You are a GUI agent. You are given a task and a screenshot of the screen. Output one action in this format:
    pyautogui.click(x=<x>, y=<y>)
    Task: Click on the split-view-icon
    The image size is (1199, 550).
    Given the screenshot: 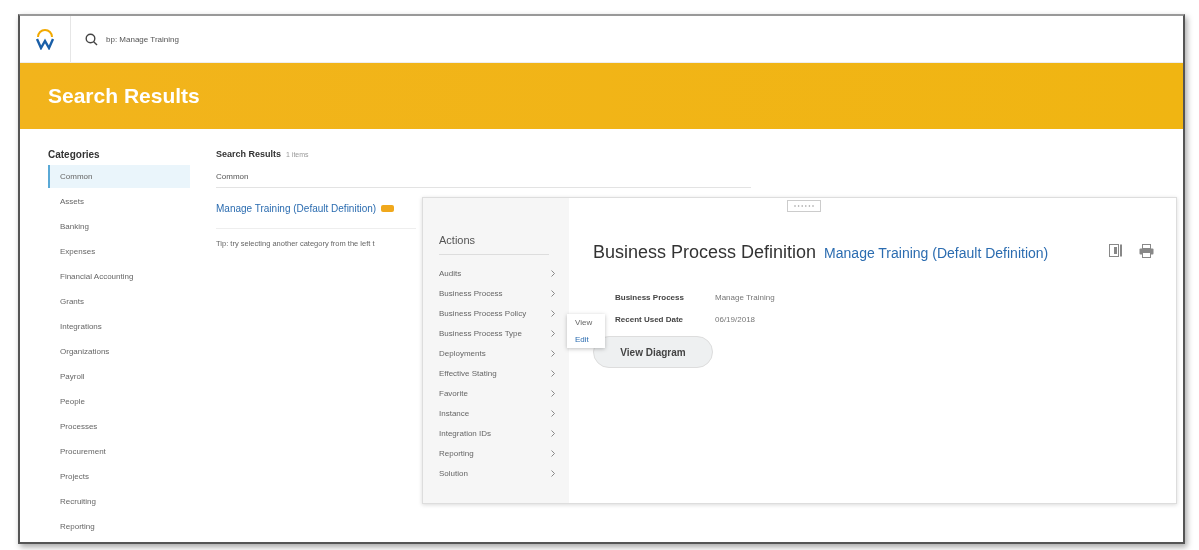 What is the action you would take?
    pyautogui.click(x=1116, y=250)
    